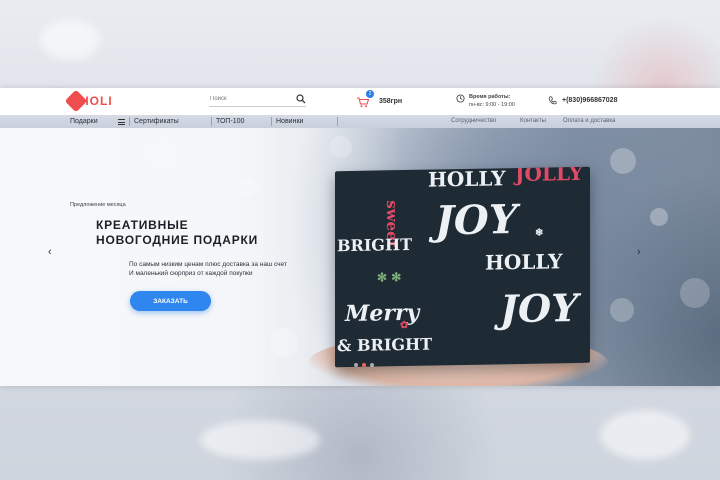  Describe the element at coordinates (365, 99) in the screenshot. I see `cart-icon: 2` at that location.